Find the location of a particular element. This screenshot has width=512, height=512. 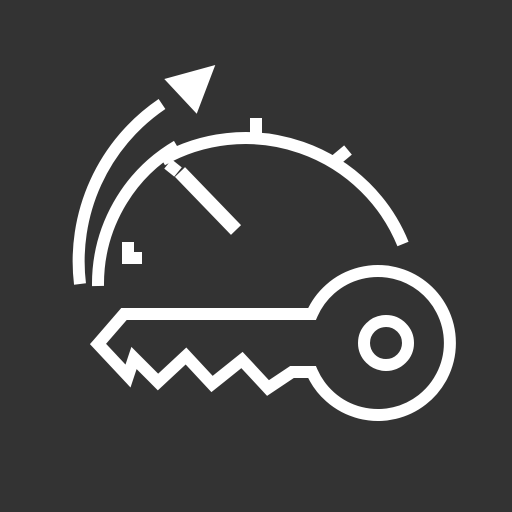

timer-hand is located at coordinates (208, 201).